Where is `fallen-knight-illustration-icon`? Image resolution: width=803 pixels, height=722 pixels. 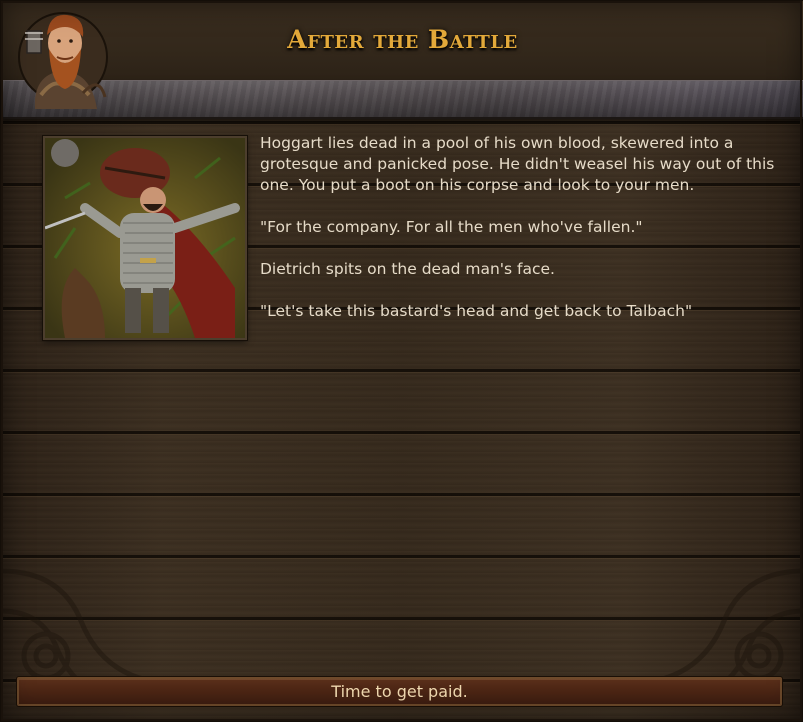
fallen-knight-illustration-icon is located at coordinates (145, 238).